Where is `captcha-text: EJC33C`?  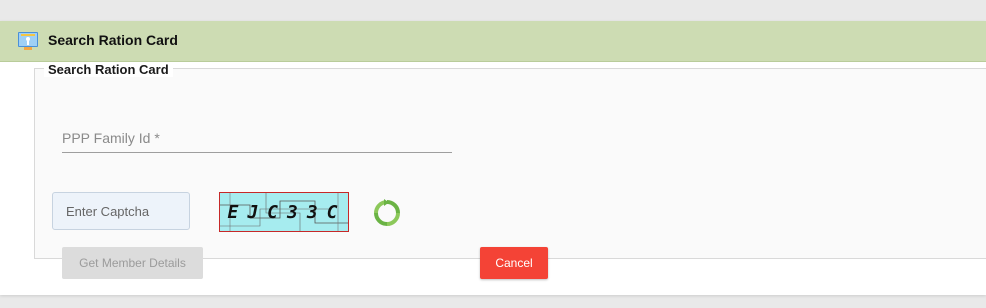
captcha-text: EJC33C is located at coordinates (287, 212).